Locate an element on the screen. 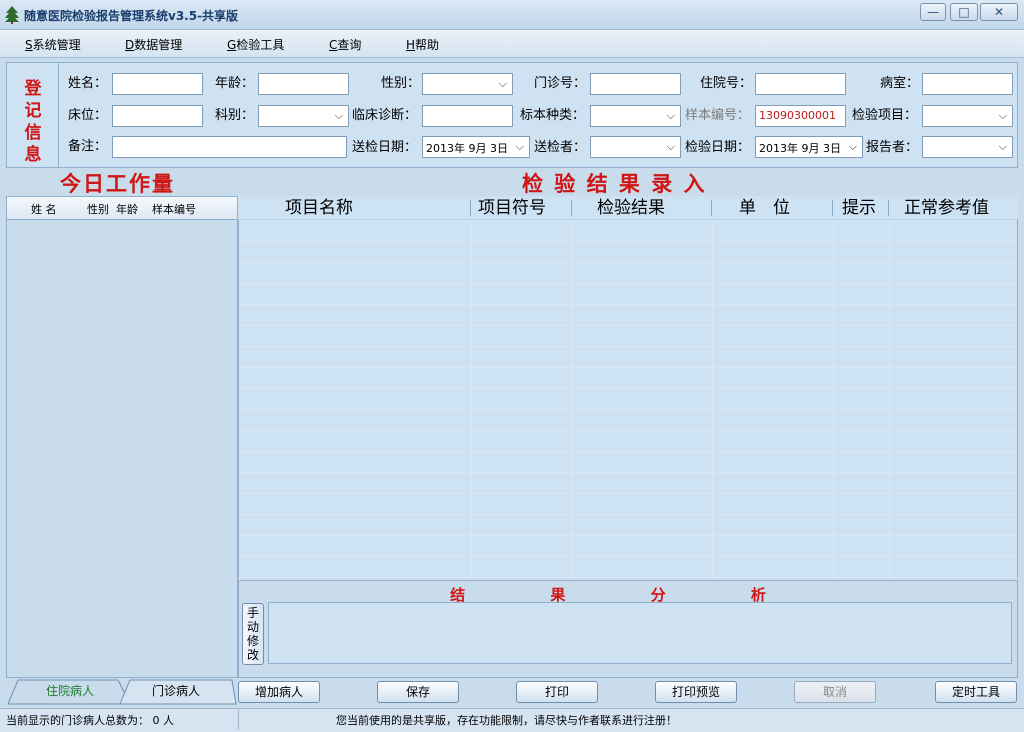 The height and width of the screenshot is (732, 1024). menu-data-label: 数据管理 is located at coordinates (158, 45).